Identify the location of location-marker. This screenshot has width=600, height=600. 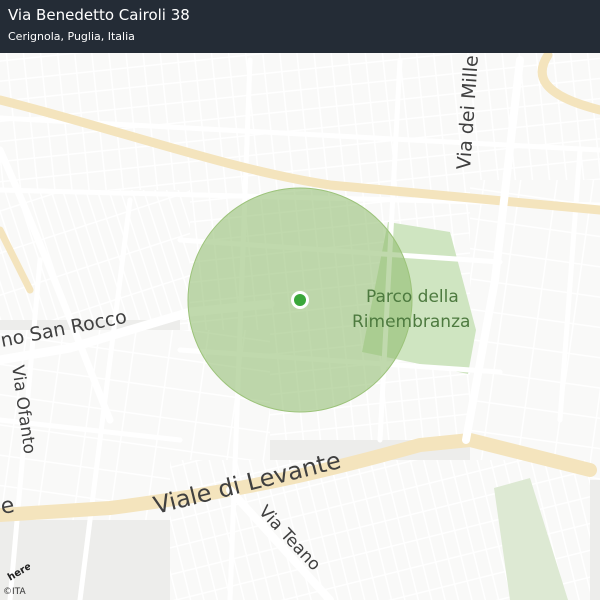
(300, 300).